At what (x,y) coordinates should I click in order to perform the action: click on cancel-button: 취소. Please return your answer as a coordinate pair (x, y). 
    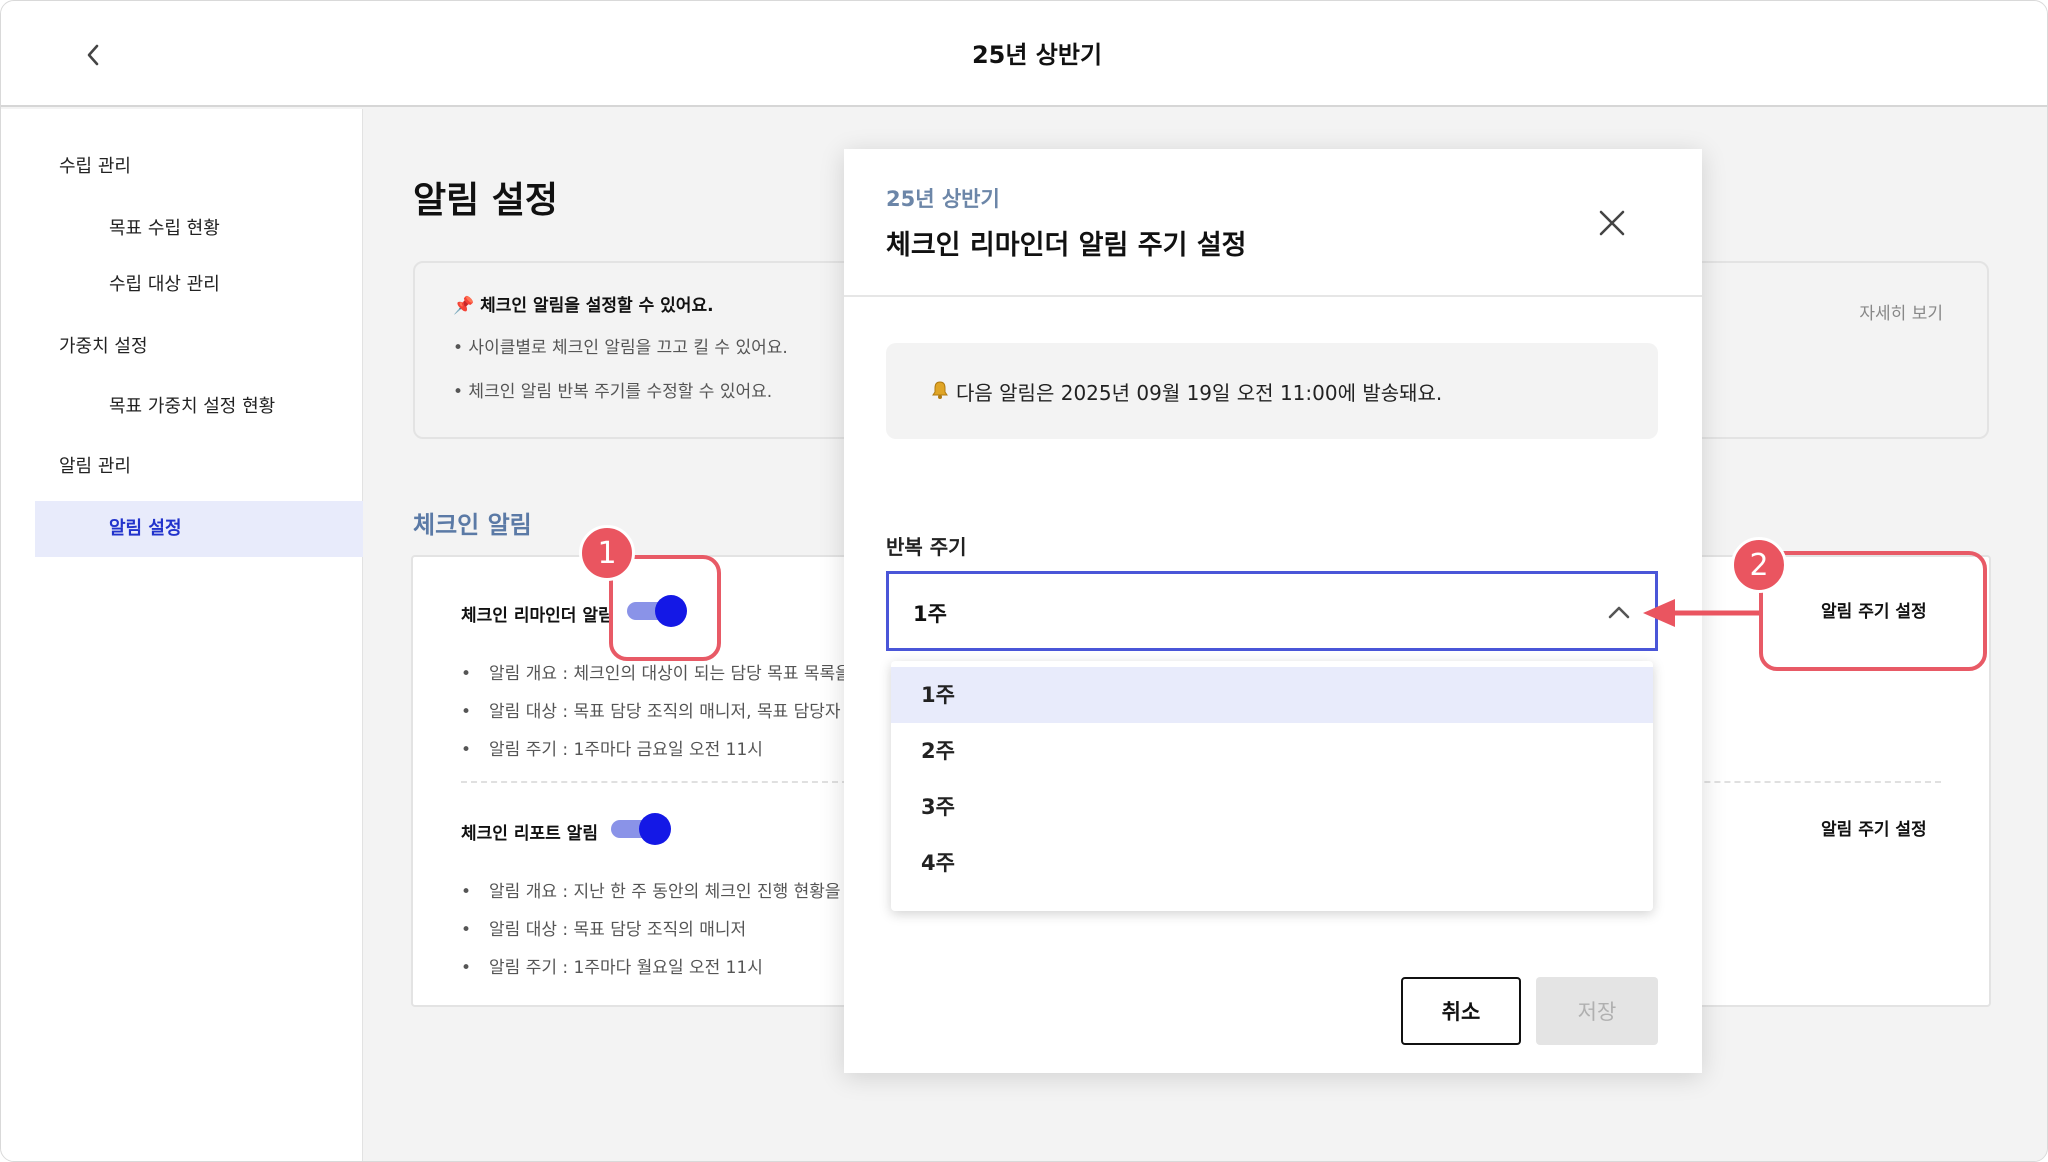
    Looking at the image, I should click on (1461, 1011).